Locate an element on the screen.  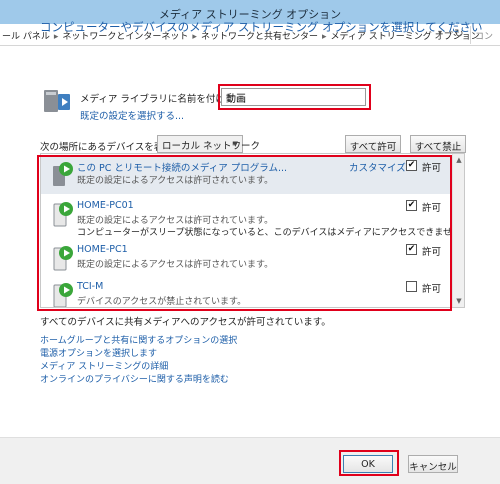
chevron-down-icon: ▼ is located at coordinates (235, 144).